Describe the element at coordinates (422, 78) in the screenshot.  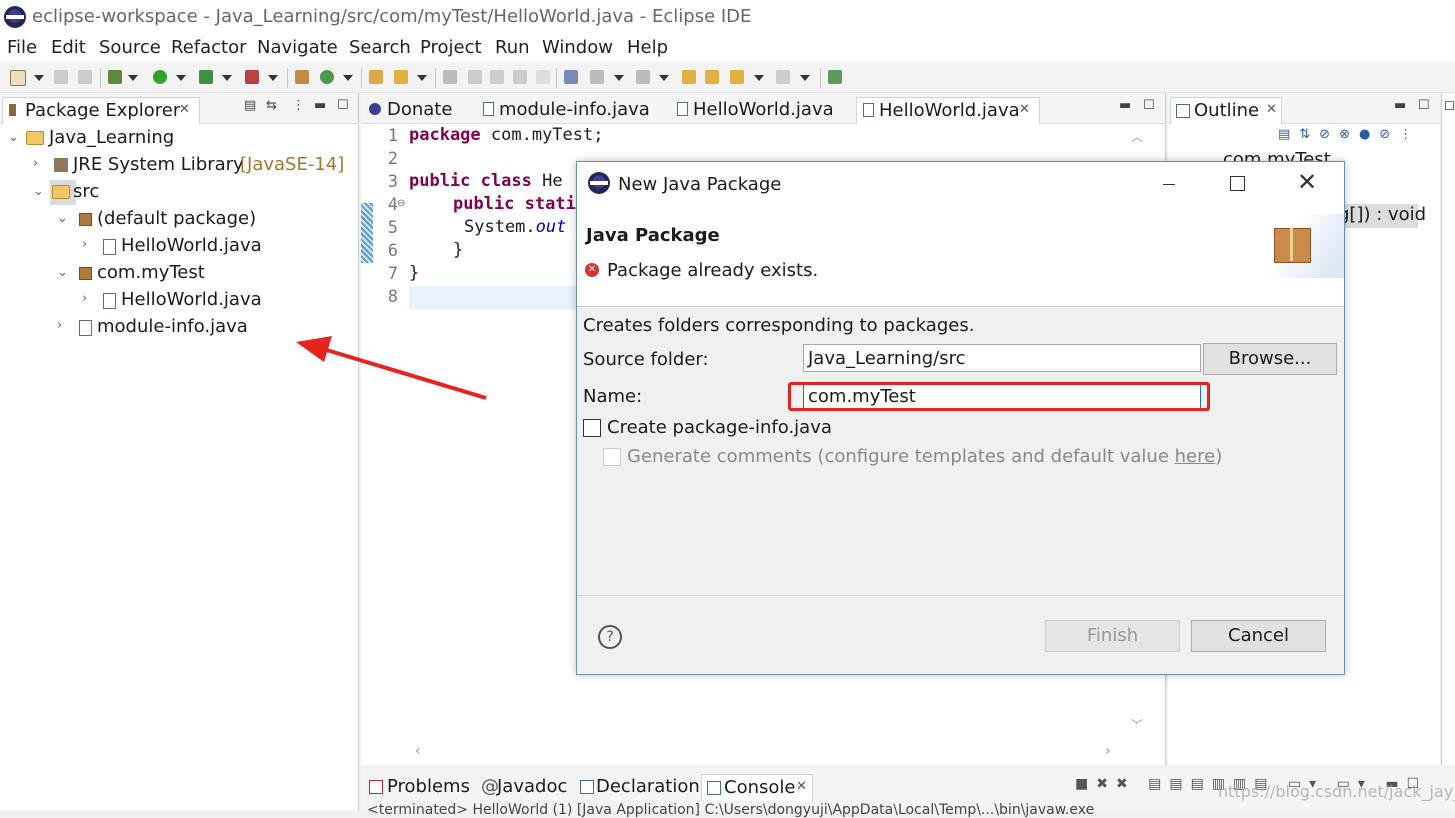
I see `search-dropdown-icon` at that location.